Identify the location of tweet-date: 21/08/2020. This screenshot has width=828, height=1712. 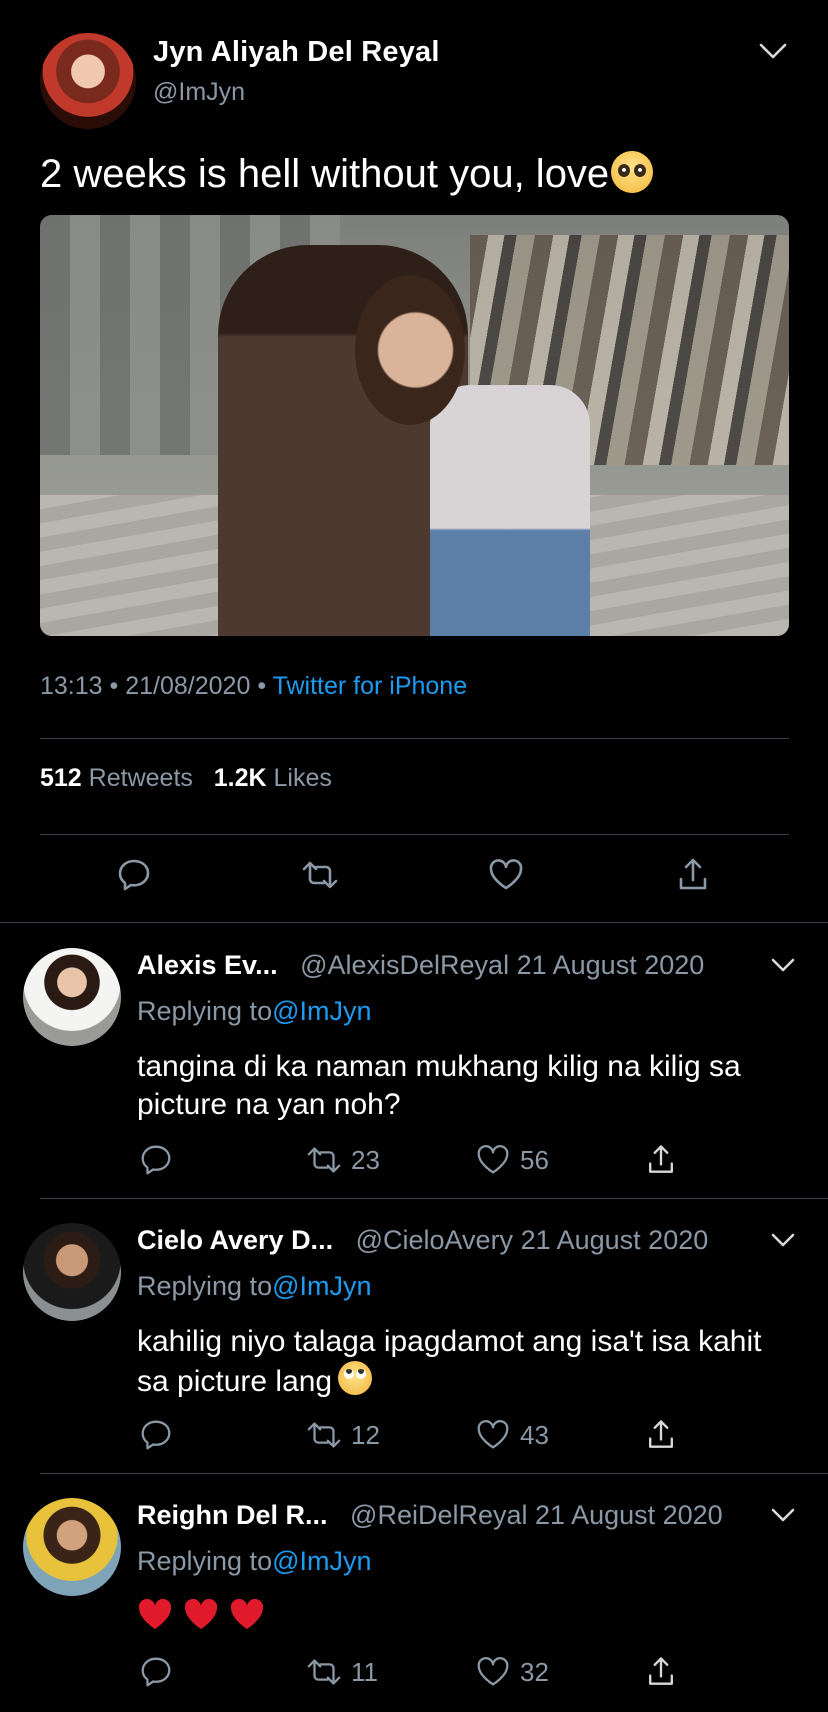
(188, 686).